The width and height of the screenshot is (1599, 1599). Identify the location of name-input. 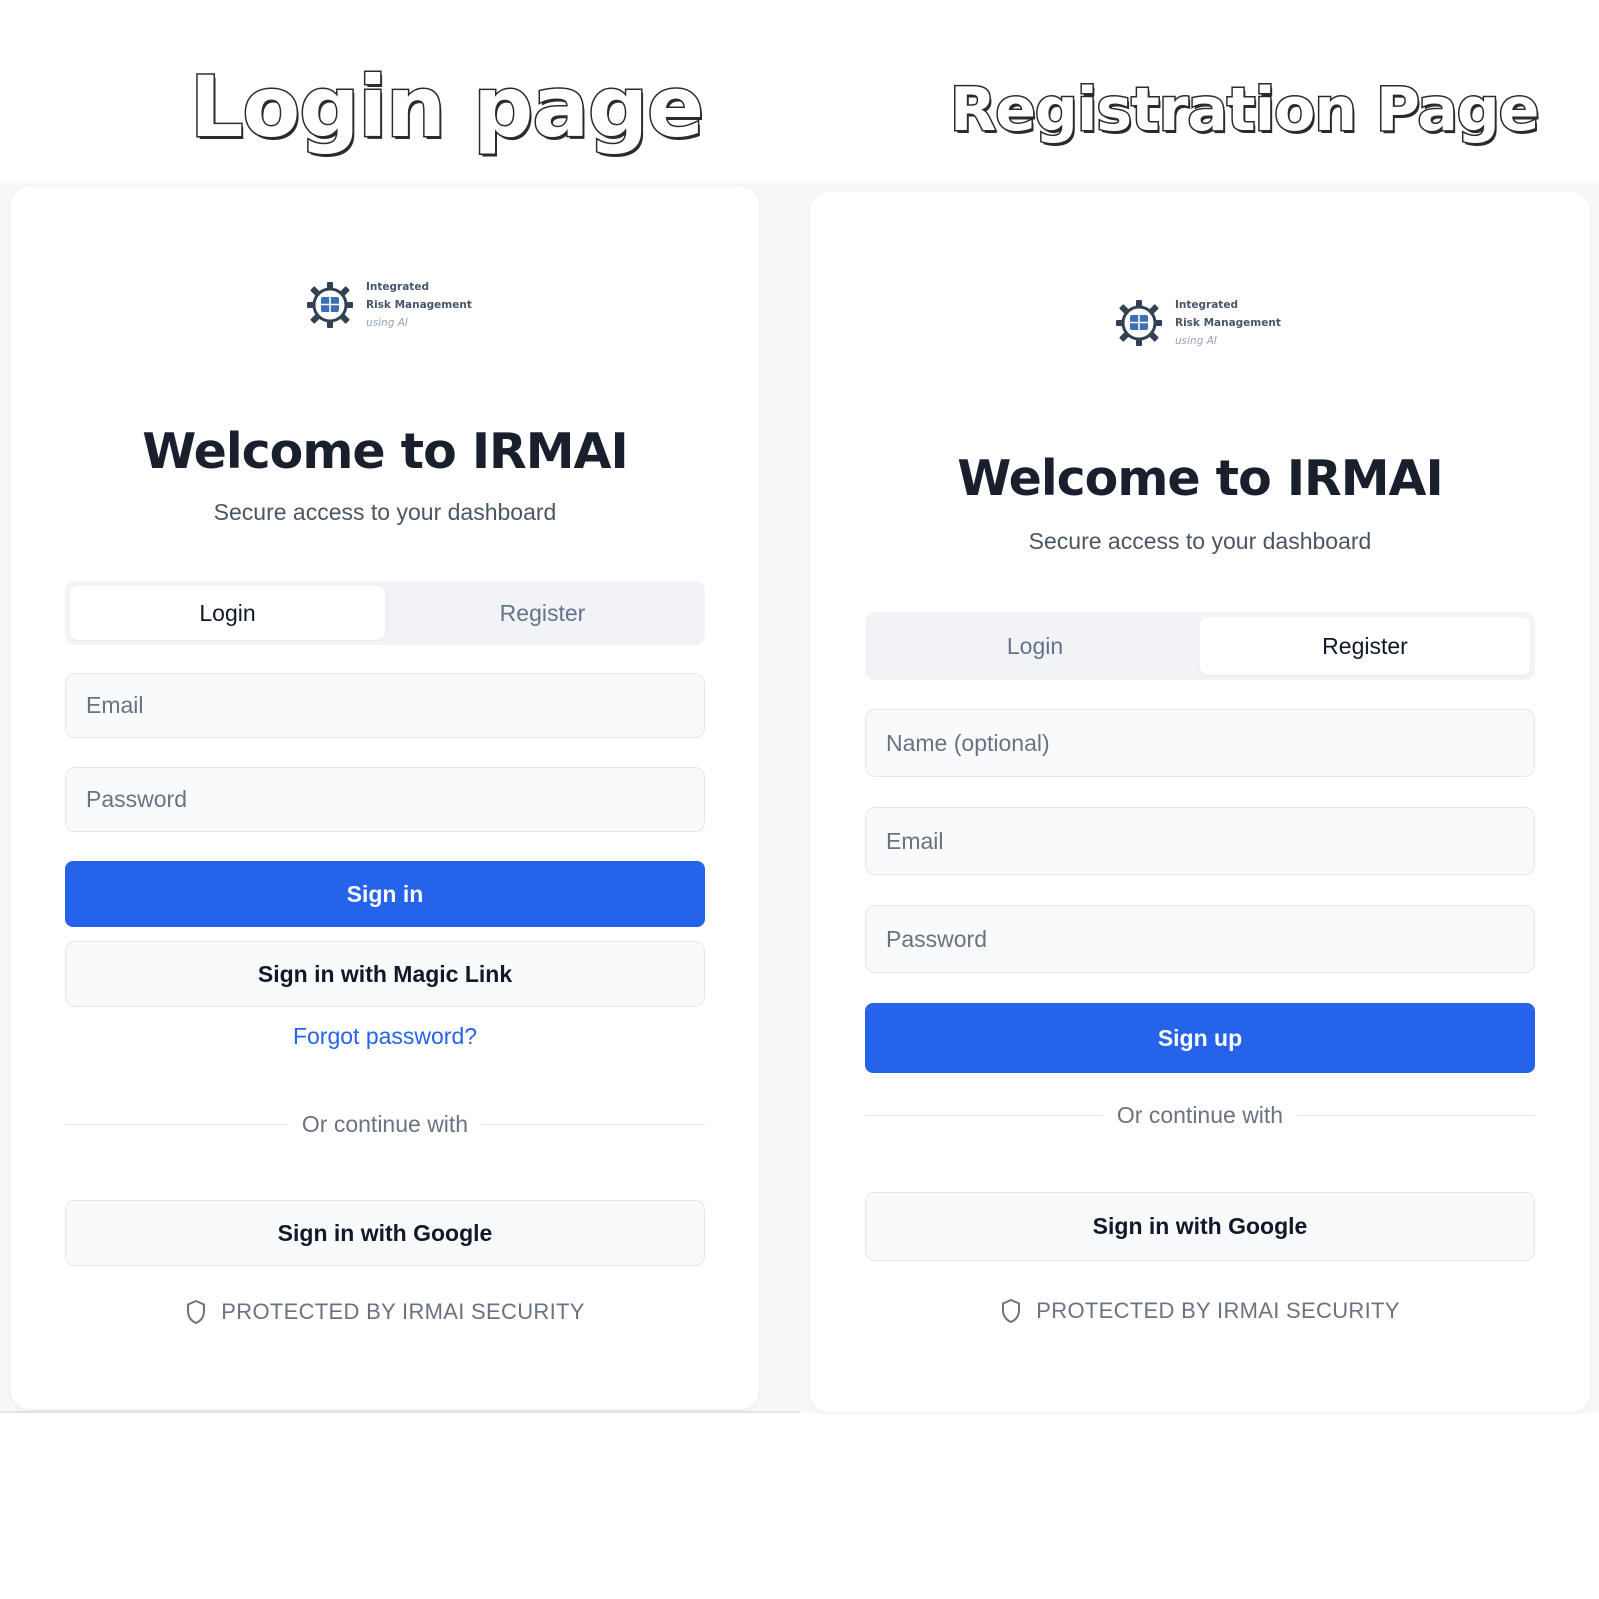
(1200, 743).